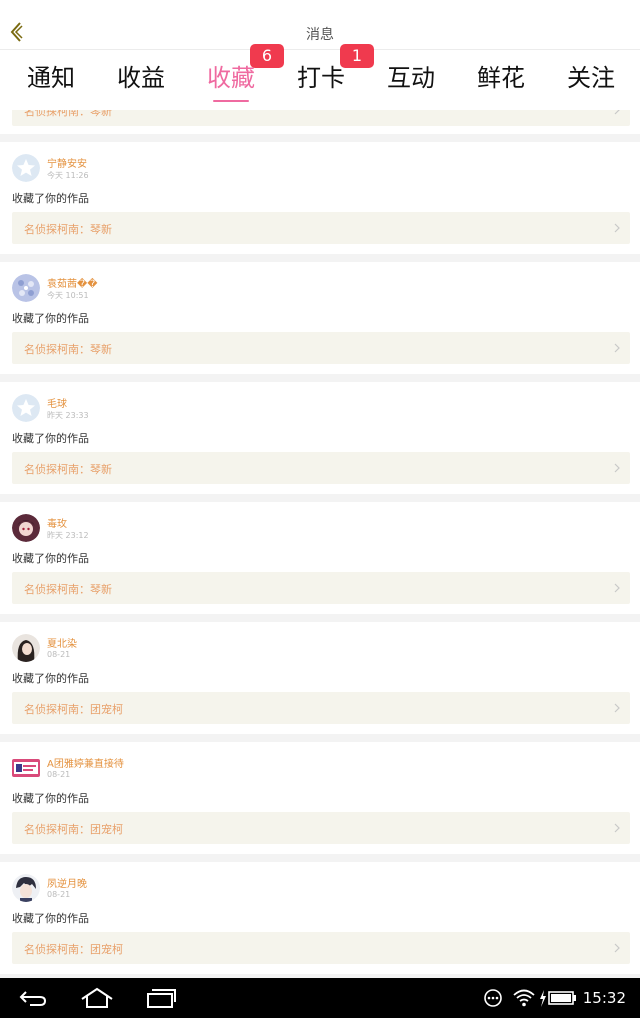  Describe the element at coordinates (320, 798) in the screenshot. I see `list-item: A团雅婷兼直接待 08-21 收藏了你的作品 名侦探柯南：团宠柯` at that location.